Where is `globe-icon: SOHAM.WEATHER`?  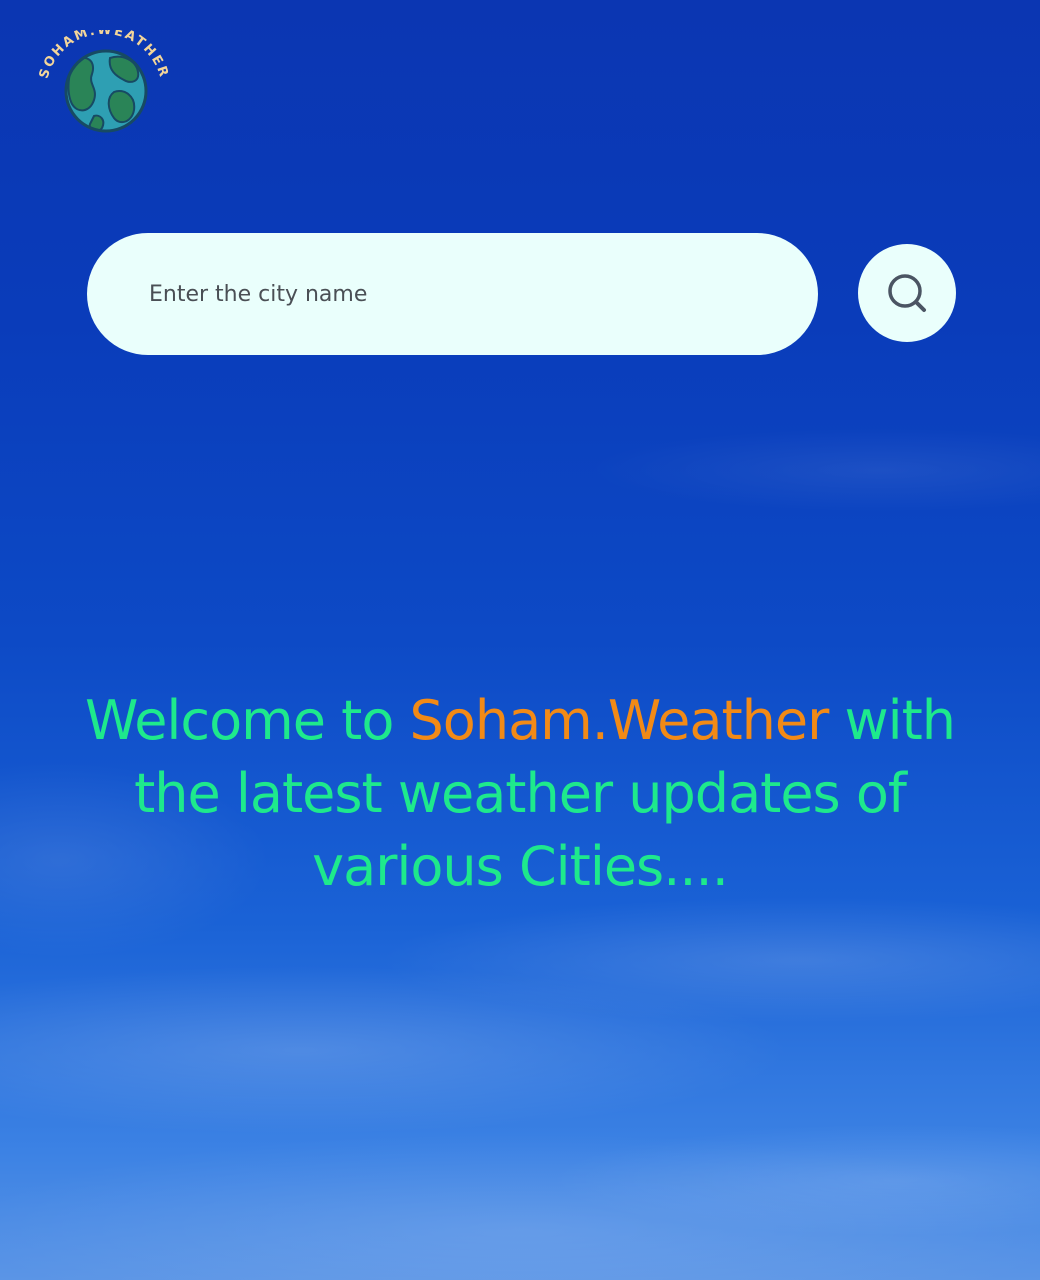
globe-icon: SOHAM.WEATHER is located at coordinates (103, 78).